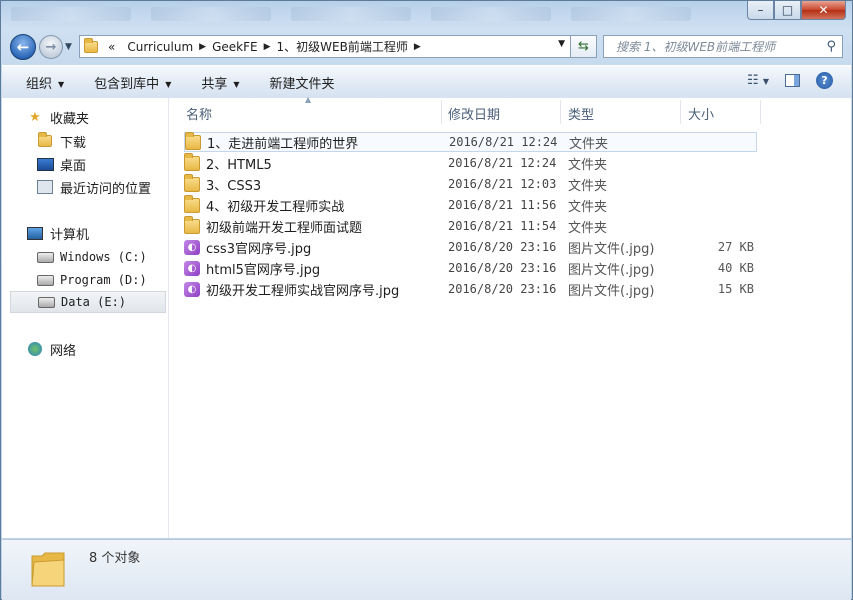 The height and width of the screenshot is (600, 853). I want to click on sidebar-item-drive-d: Program (D:), so click(114, 280).